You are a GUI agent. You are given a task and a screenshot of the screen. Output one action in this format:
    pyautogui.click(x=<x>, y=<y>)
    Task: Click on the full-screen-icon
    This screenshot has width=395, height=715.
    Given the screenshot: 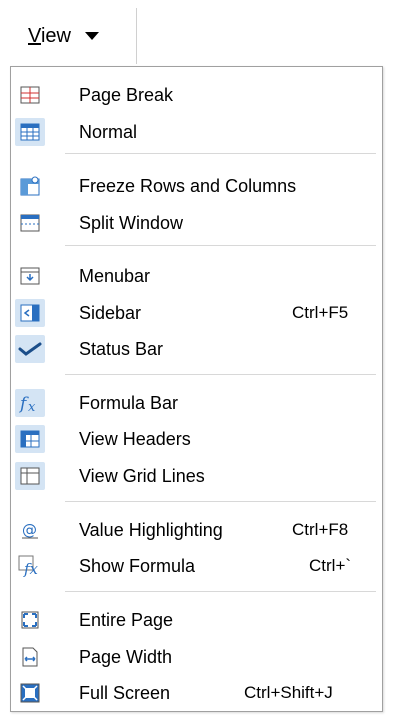 What is the action you would take?
    pyautogui.click(x=30, y=693)
    